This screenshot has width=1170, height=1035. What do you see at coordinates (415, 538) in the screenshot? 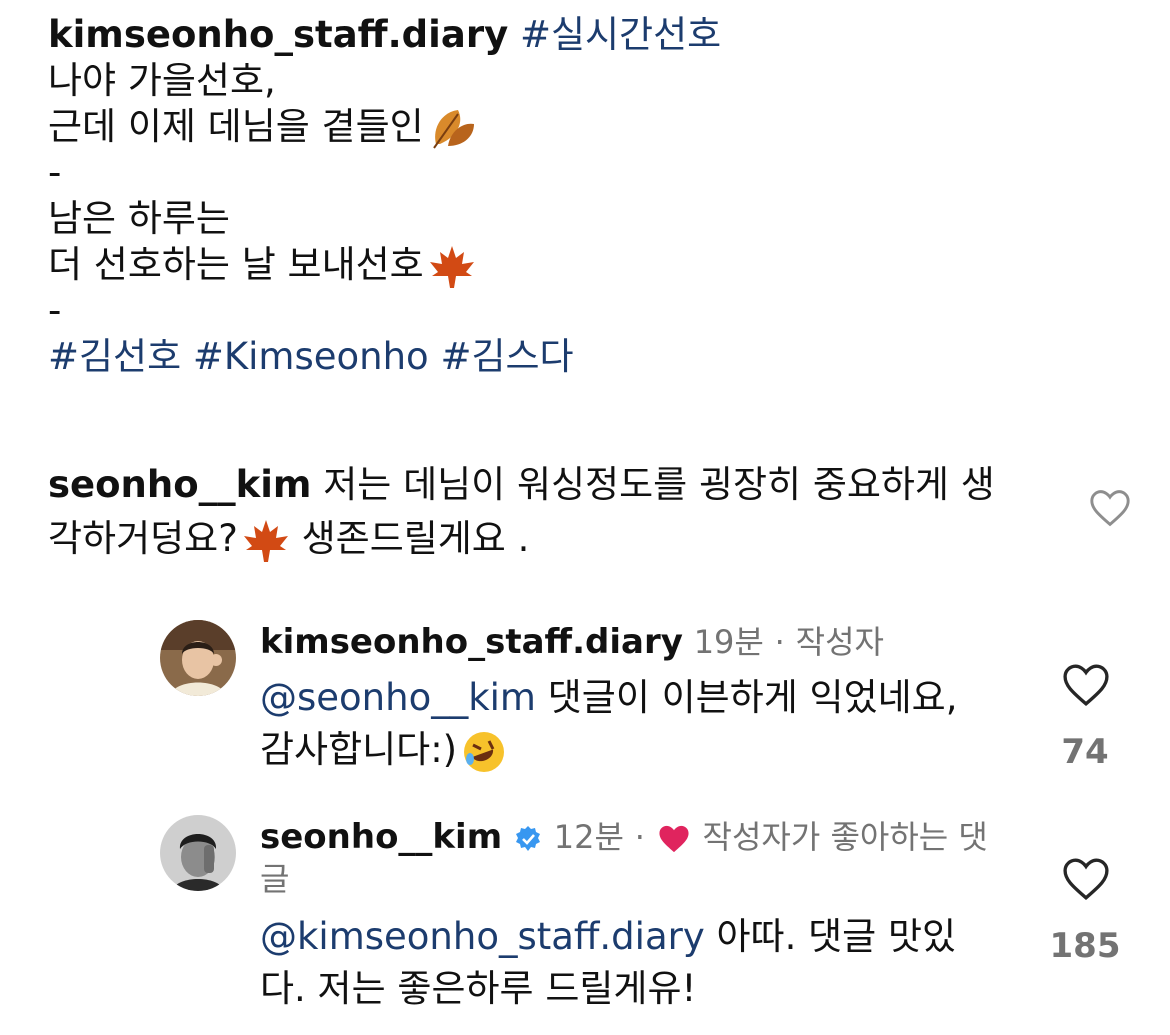
I see `comment-text: 생존드릴게요 .` at bounding box center [415, 538].